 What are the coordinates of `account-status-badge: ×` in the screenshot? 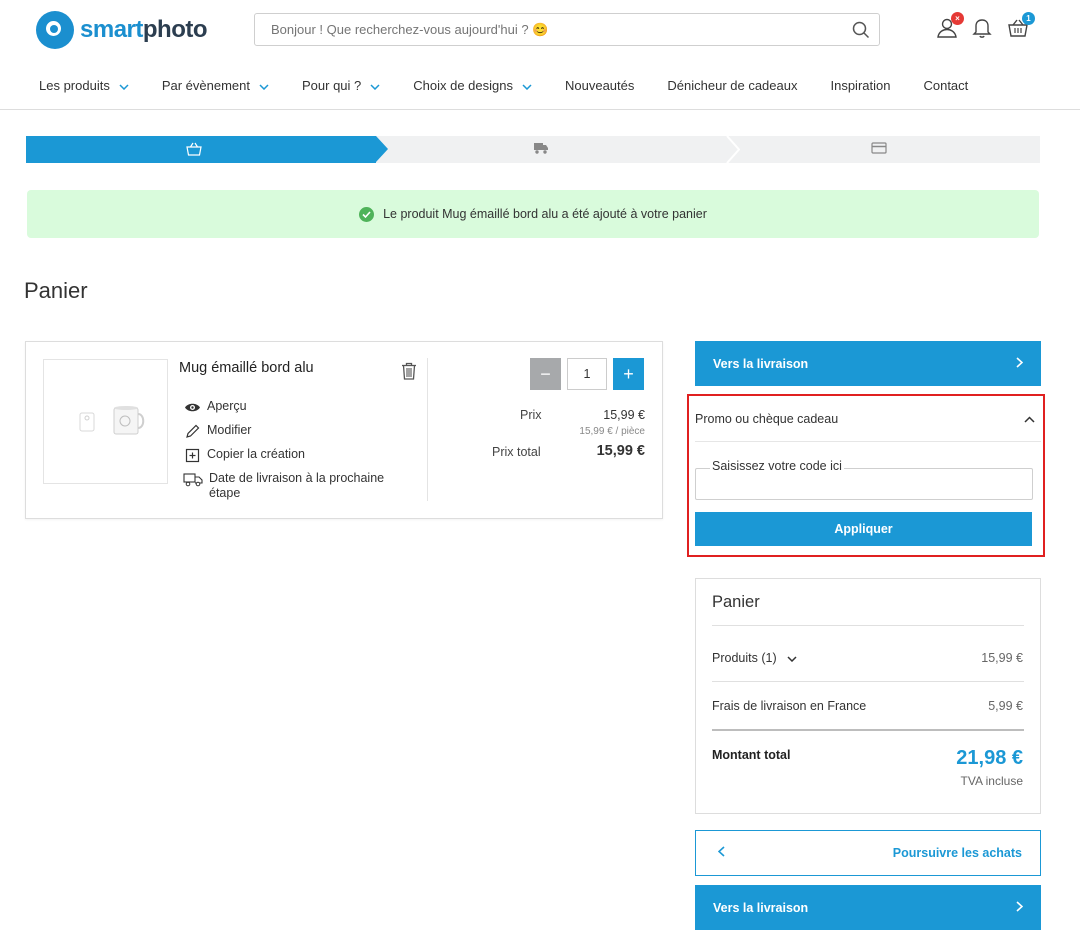 It's located at (957, 18).